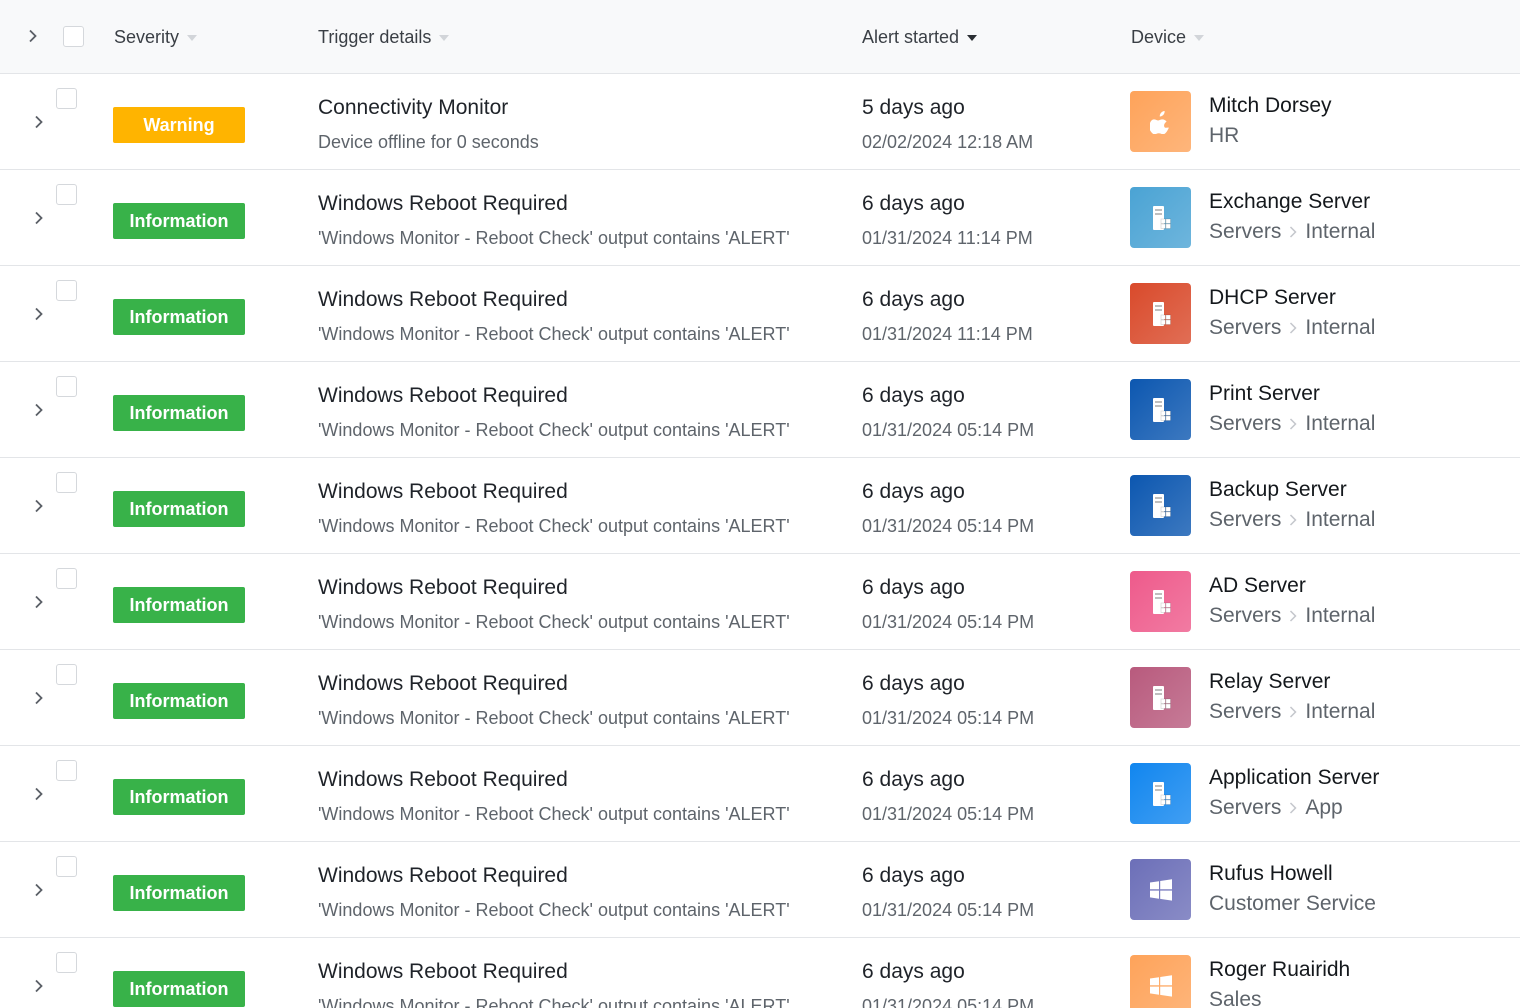 This screenshot has height=1008, width=1520. I want to click on expand-all-chevron-icon, so click(33, 36).